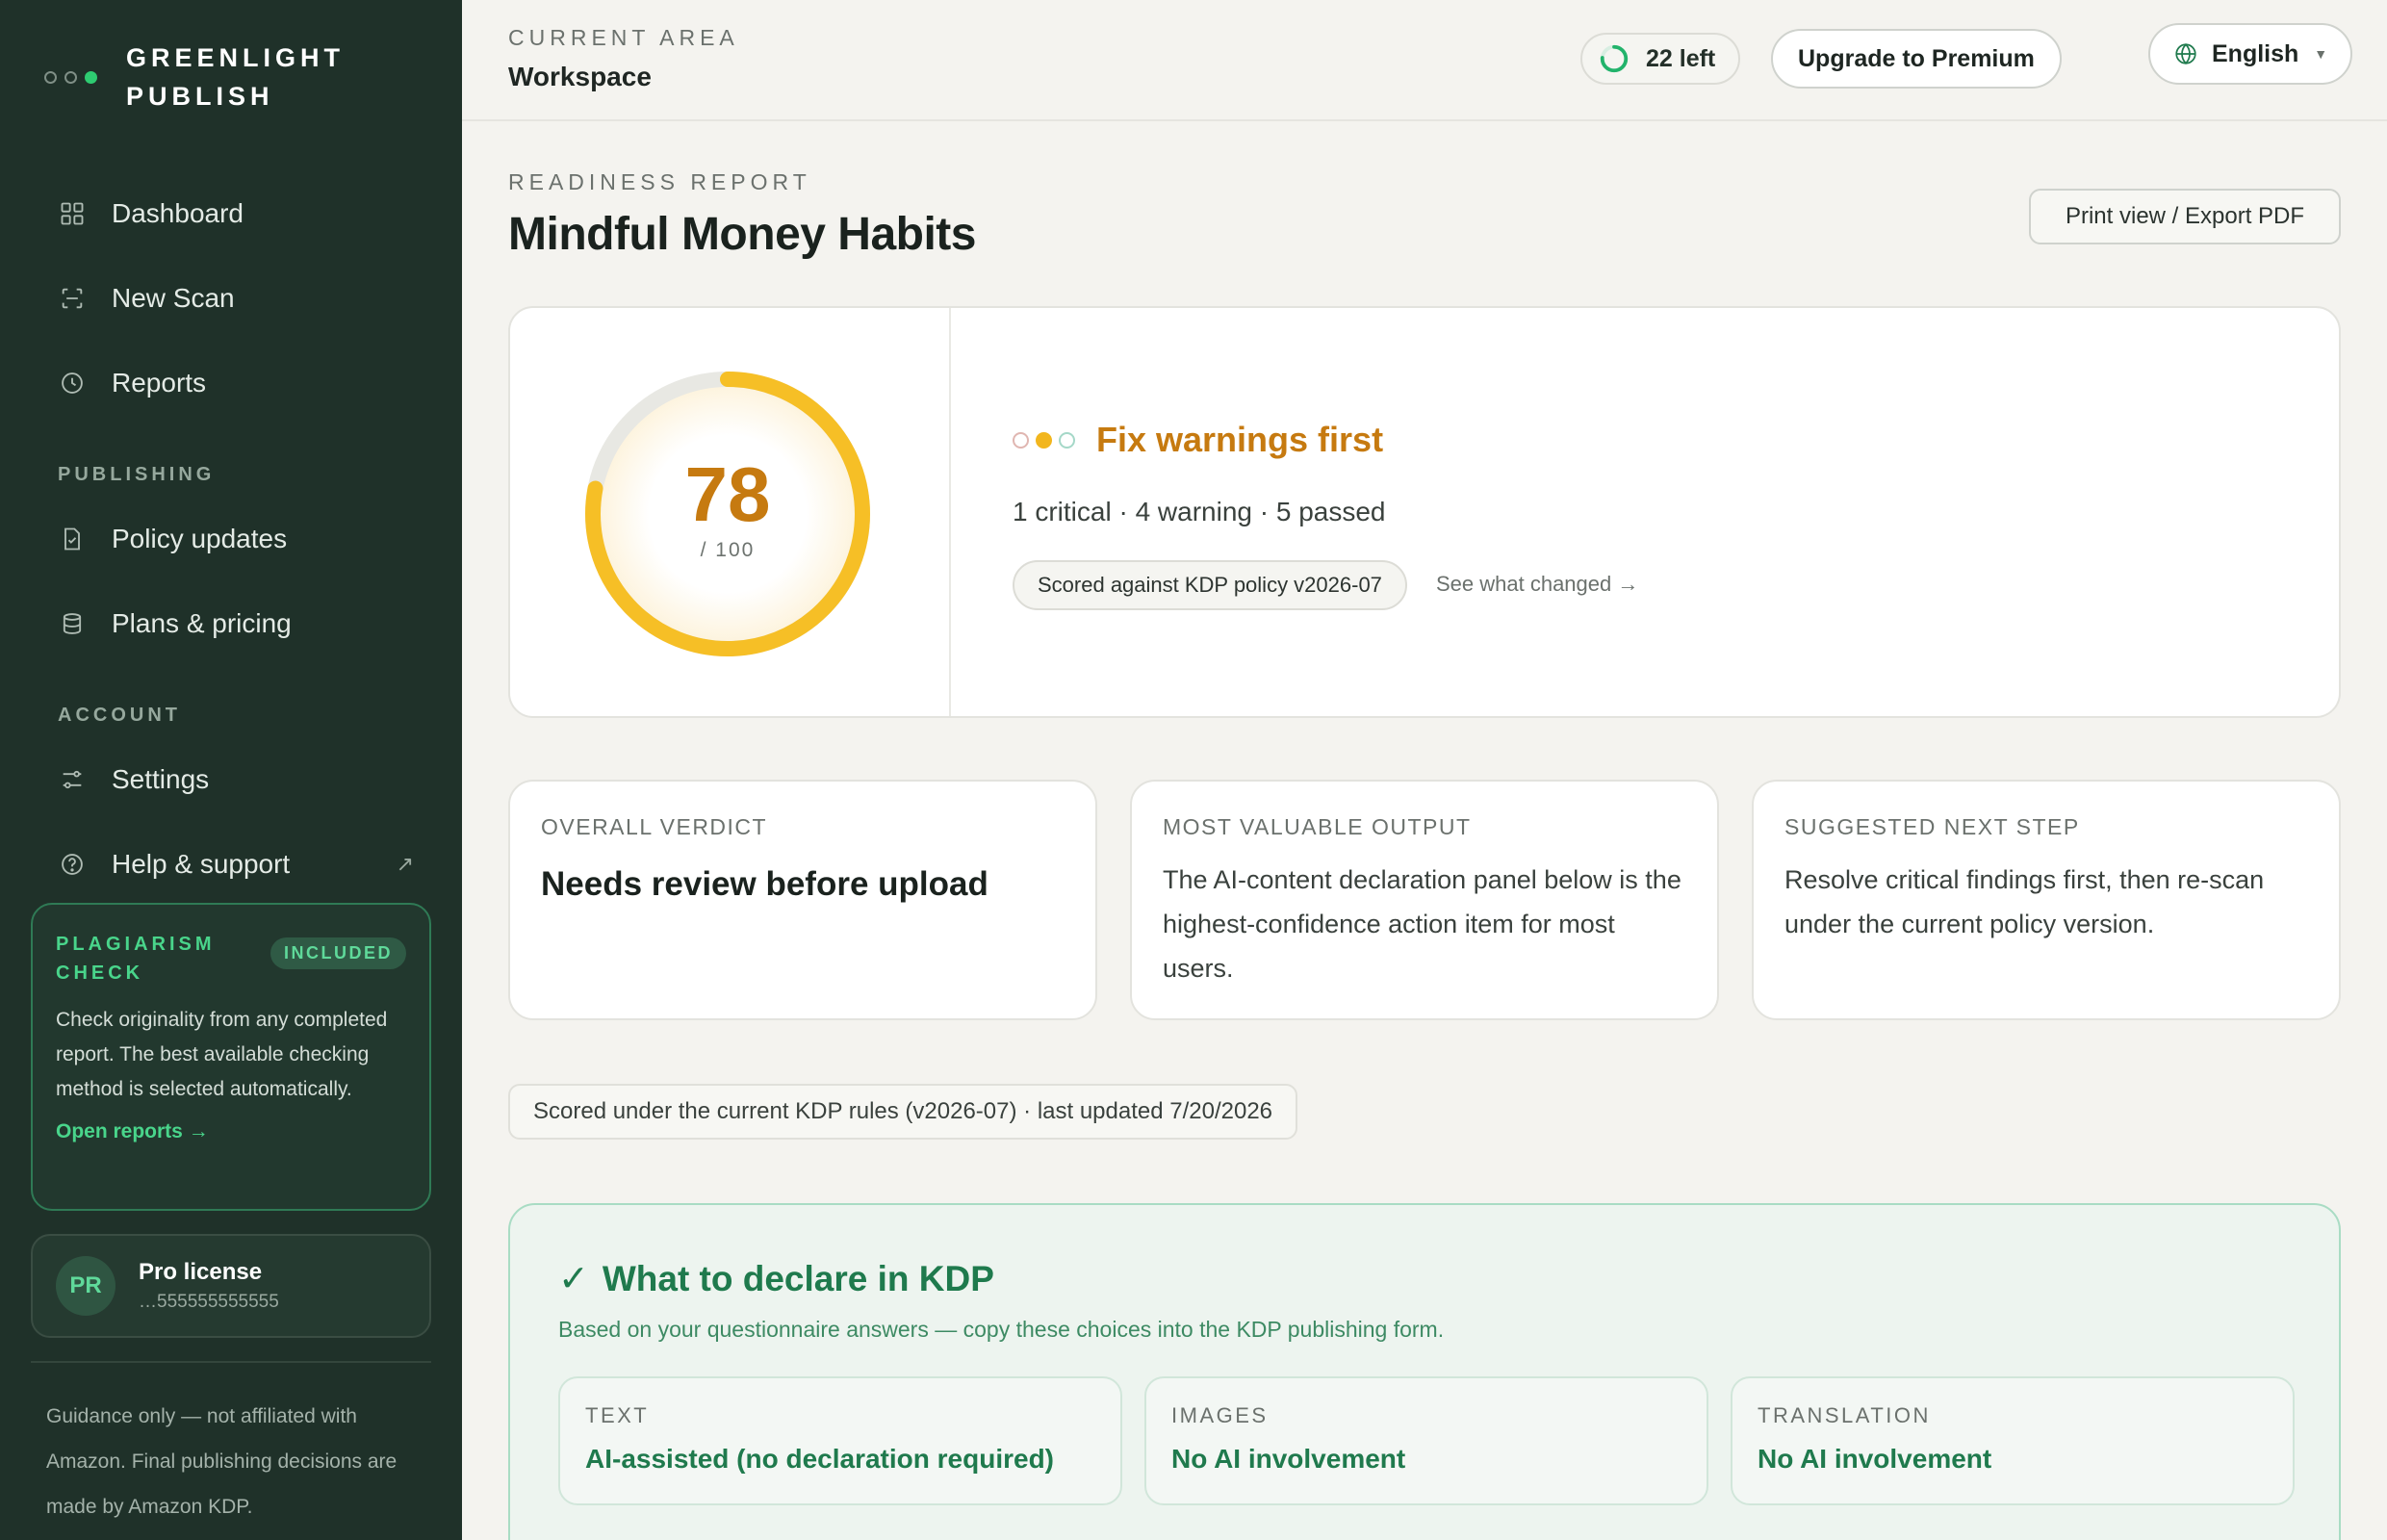 The height and width of the screenshot is (1540, 2387). What do you see at coordinates (1199, 511) in the screenshot?
I see `findings-counts: 1 critical · 4 warning · 5 passed` at bounding box center [1199, 511].